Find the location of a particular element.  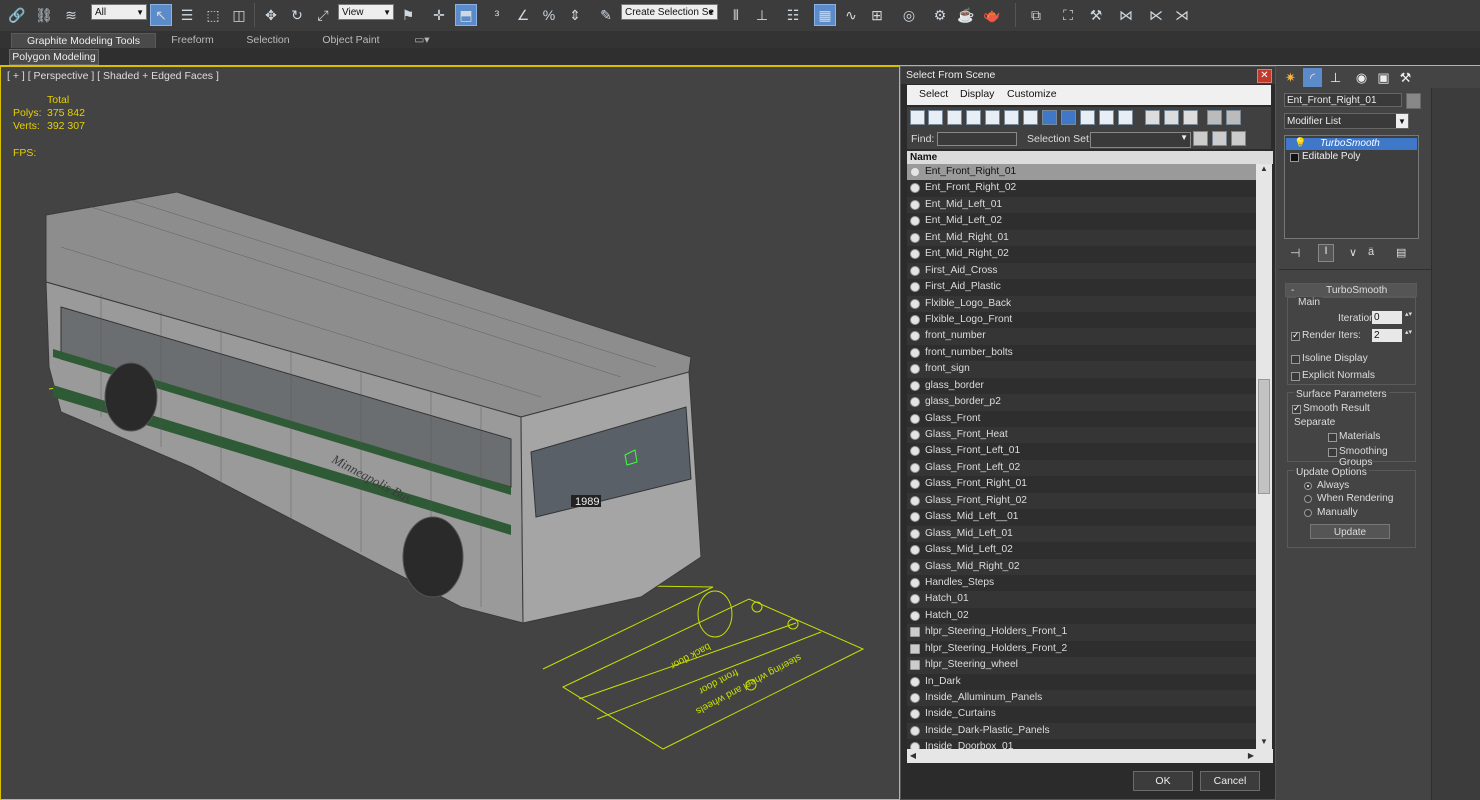

window-crossing-icon: ◫ is located at coordinates (239, 15).